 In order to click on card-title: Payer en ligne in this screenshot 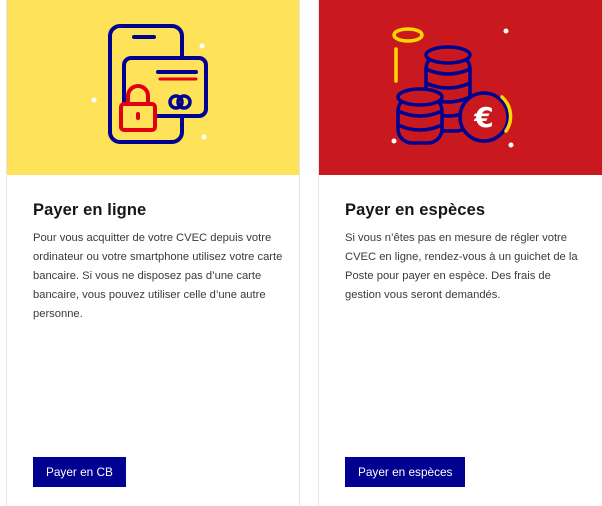, I will do `click(90, 210)`.